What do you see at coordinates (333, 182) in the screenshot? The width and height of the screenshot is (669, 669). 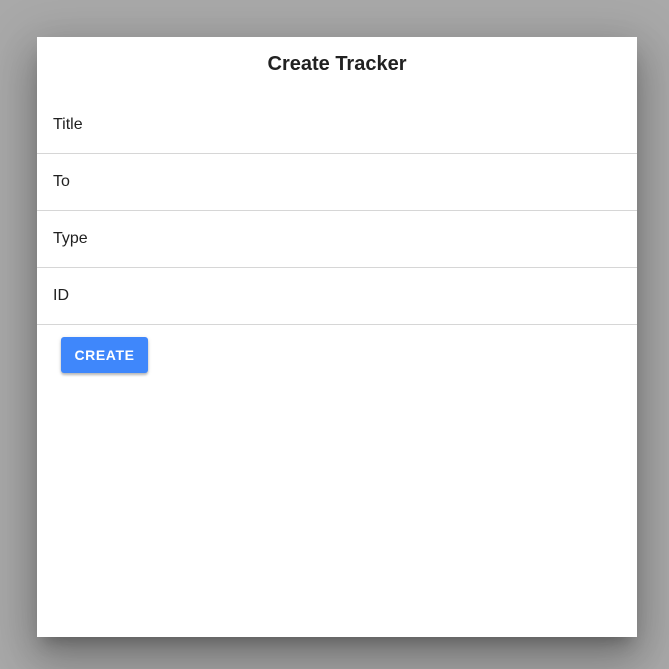 I see `to-input` at bounding box center [333, 182].